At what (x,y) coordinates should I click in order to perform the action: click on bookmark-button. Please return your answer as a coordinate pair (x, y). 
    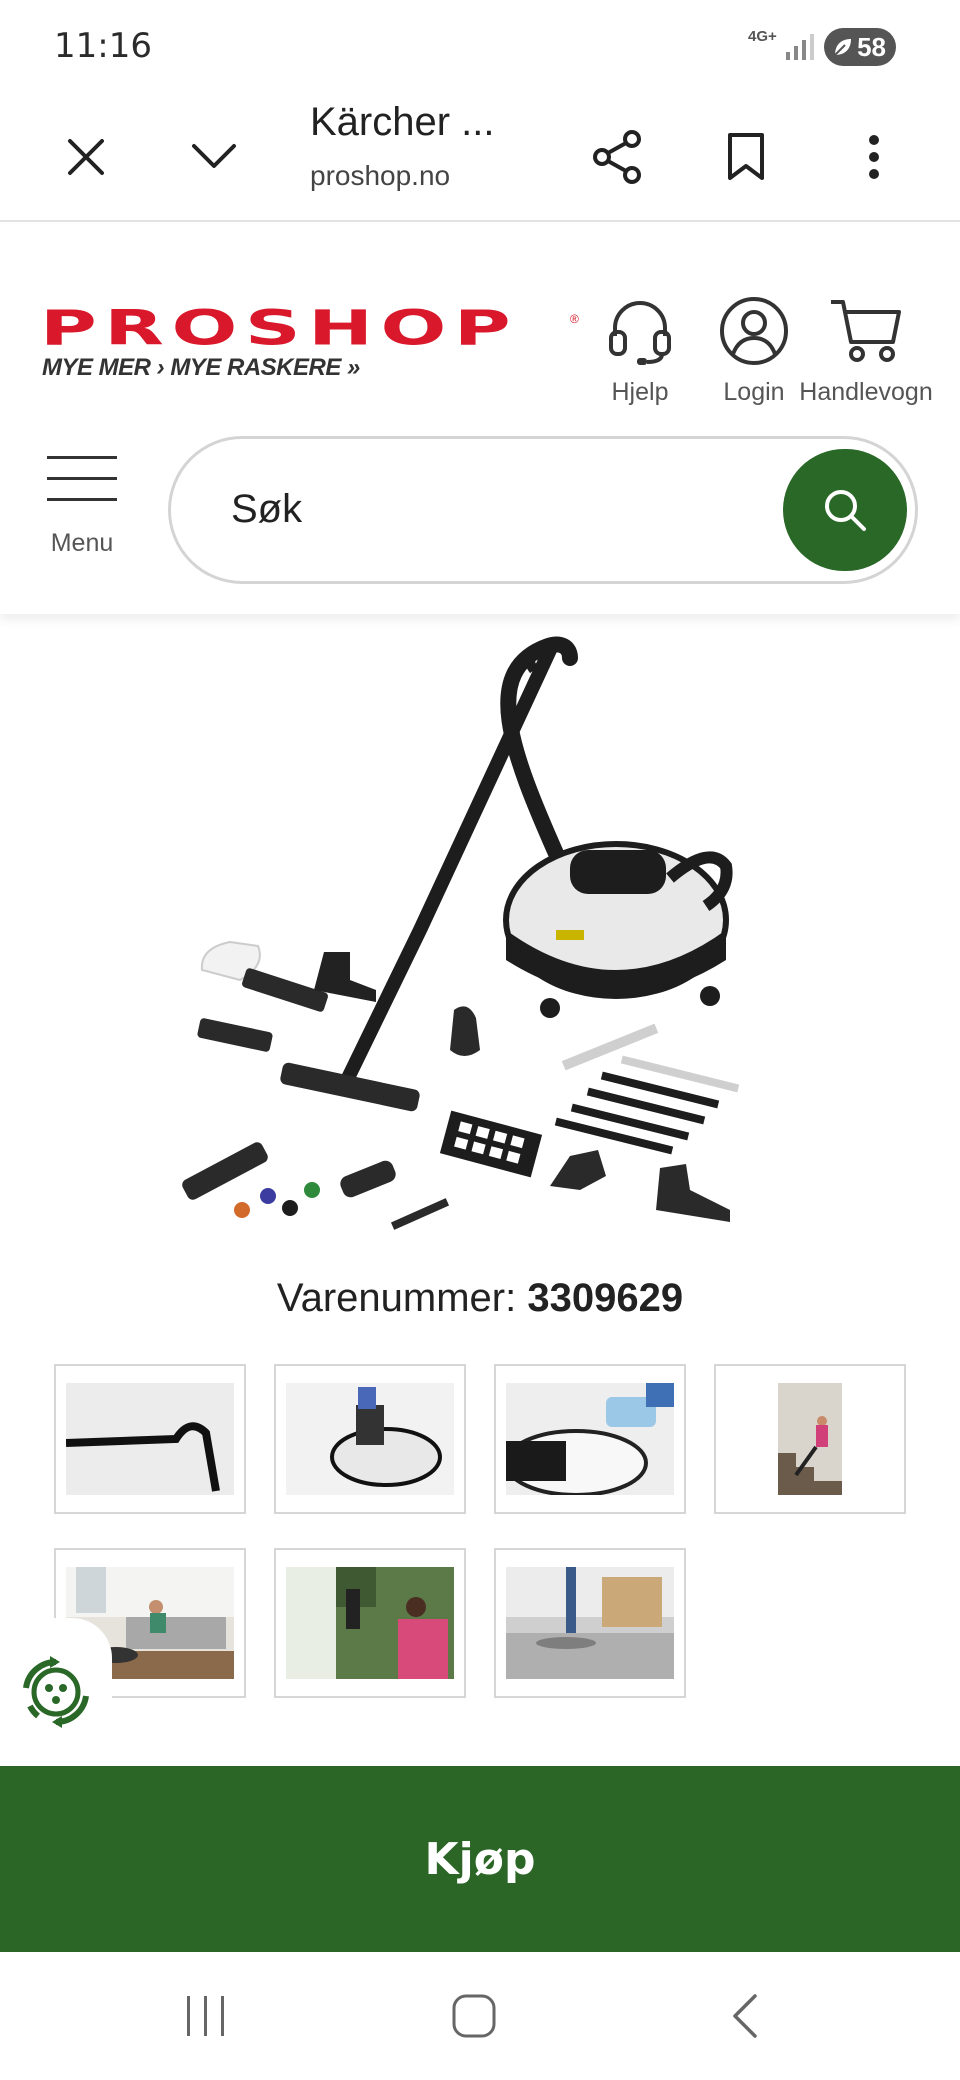
    Looking at the image, I should click on (746, 157).